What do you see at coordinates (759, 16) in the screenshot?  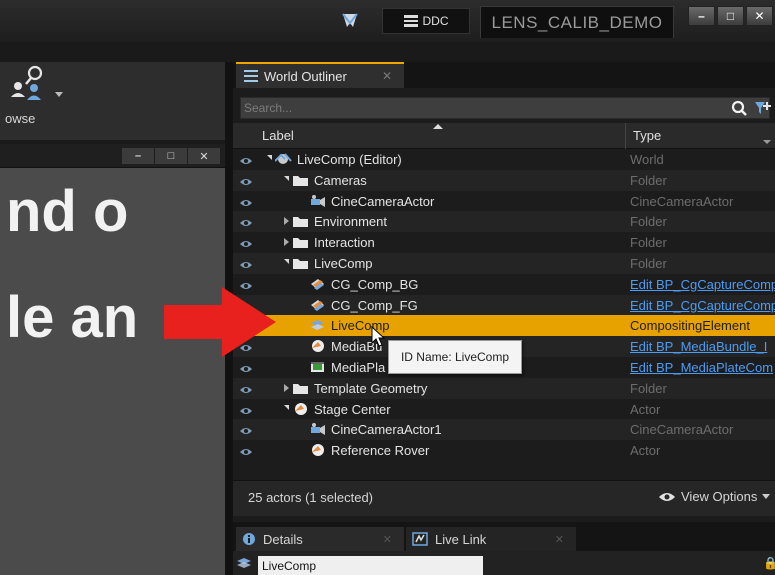 I see `close-button: ✕` at bounding box center [759, 16].